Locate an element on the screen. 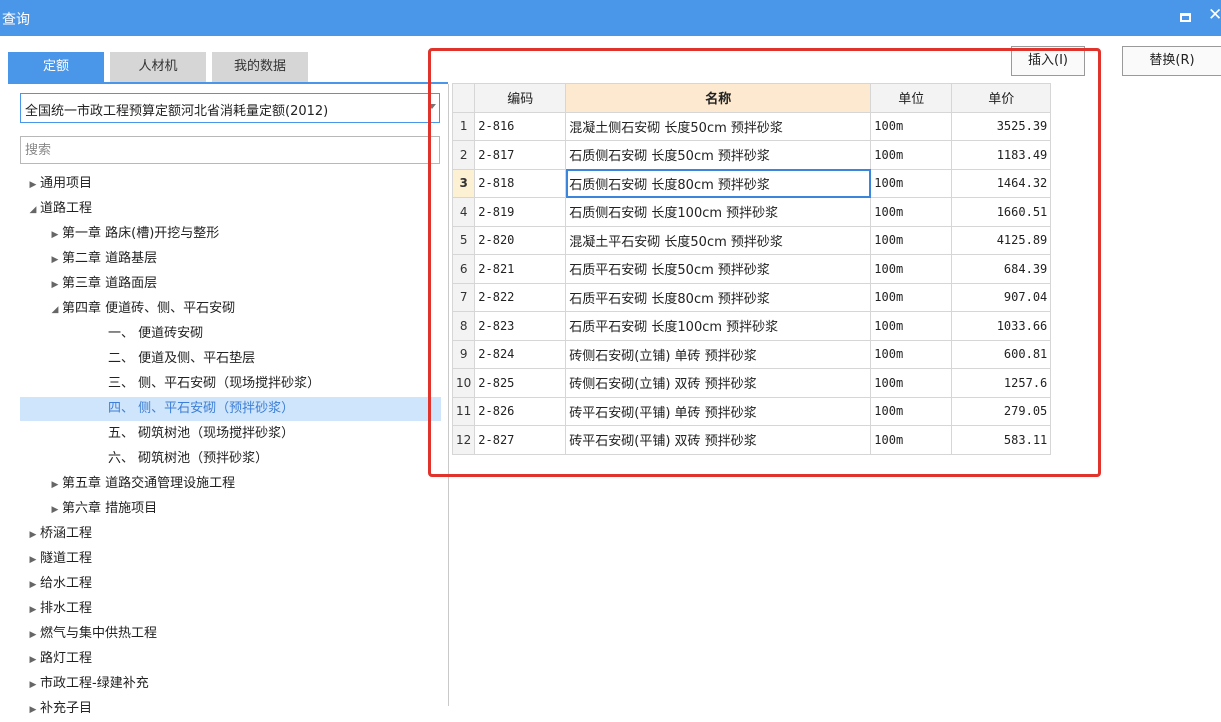  cell-name: 石质侧石安砌 长度100cm 预拌砂浆 is located at coordinates (718, 212).